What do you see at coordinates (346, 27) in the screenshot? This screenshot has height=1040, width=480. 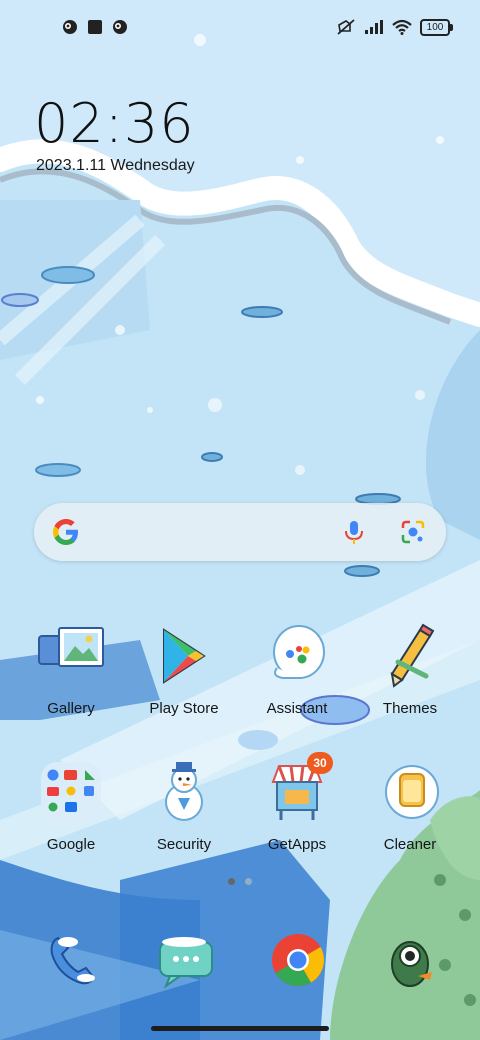 I see `mute-icon` at bounding box center [346, 27].